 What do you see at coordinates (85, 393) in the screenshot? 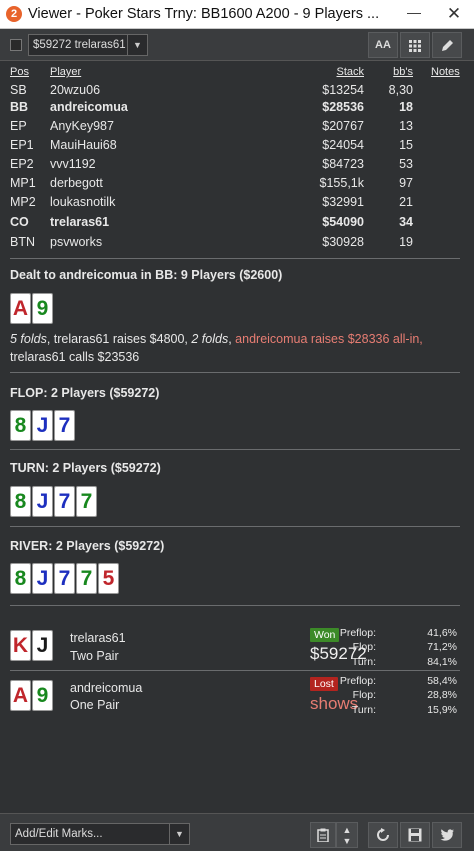
I see `flop-title: FLOP: 2 Players ($59272)` at bounding box center [85, 393].